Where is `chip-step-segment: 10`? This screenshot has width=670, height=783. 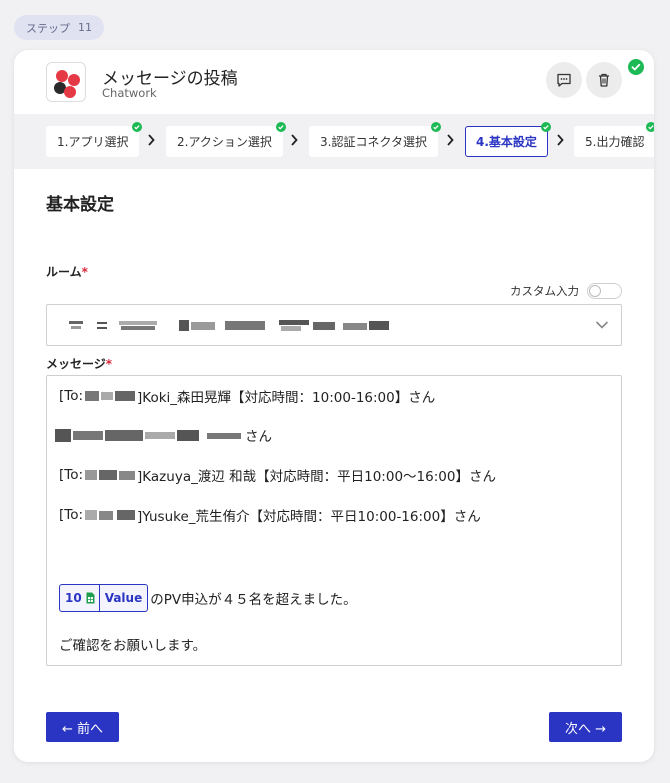 chip-step-segment: 10 is located at coordinates (80, 598).